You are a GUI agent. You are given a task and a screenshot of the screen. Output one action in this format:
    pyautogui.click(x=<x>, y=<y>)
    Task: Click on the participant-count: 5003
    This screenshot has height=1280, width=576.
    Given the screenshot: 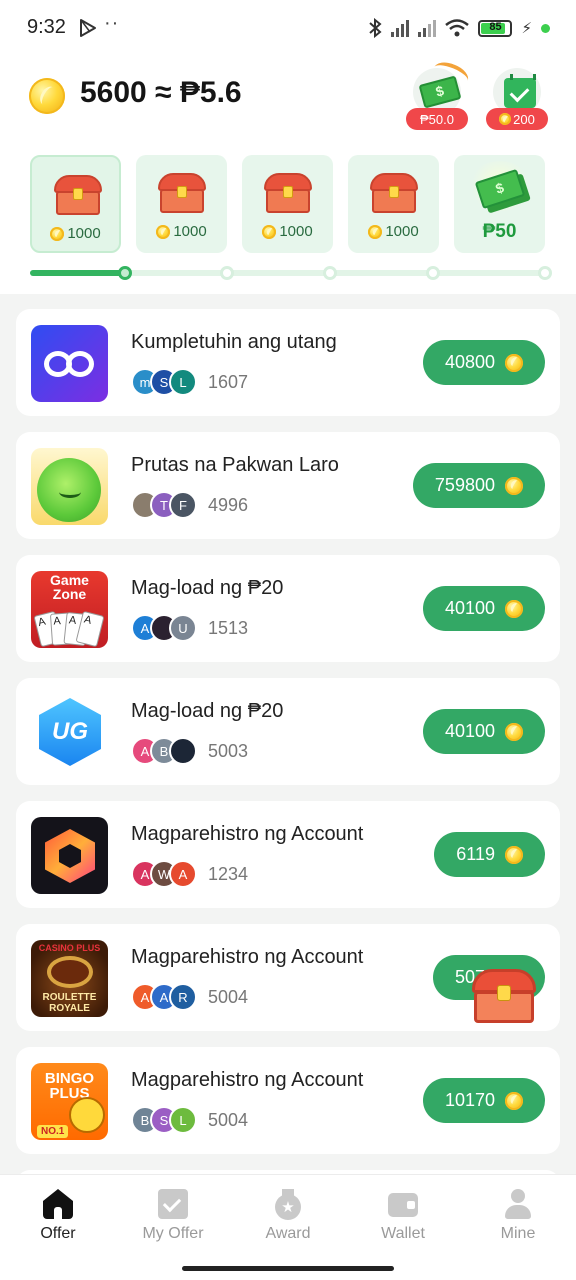 What is the action you would take?
    pyautogui.click(x=228, y=751)
    